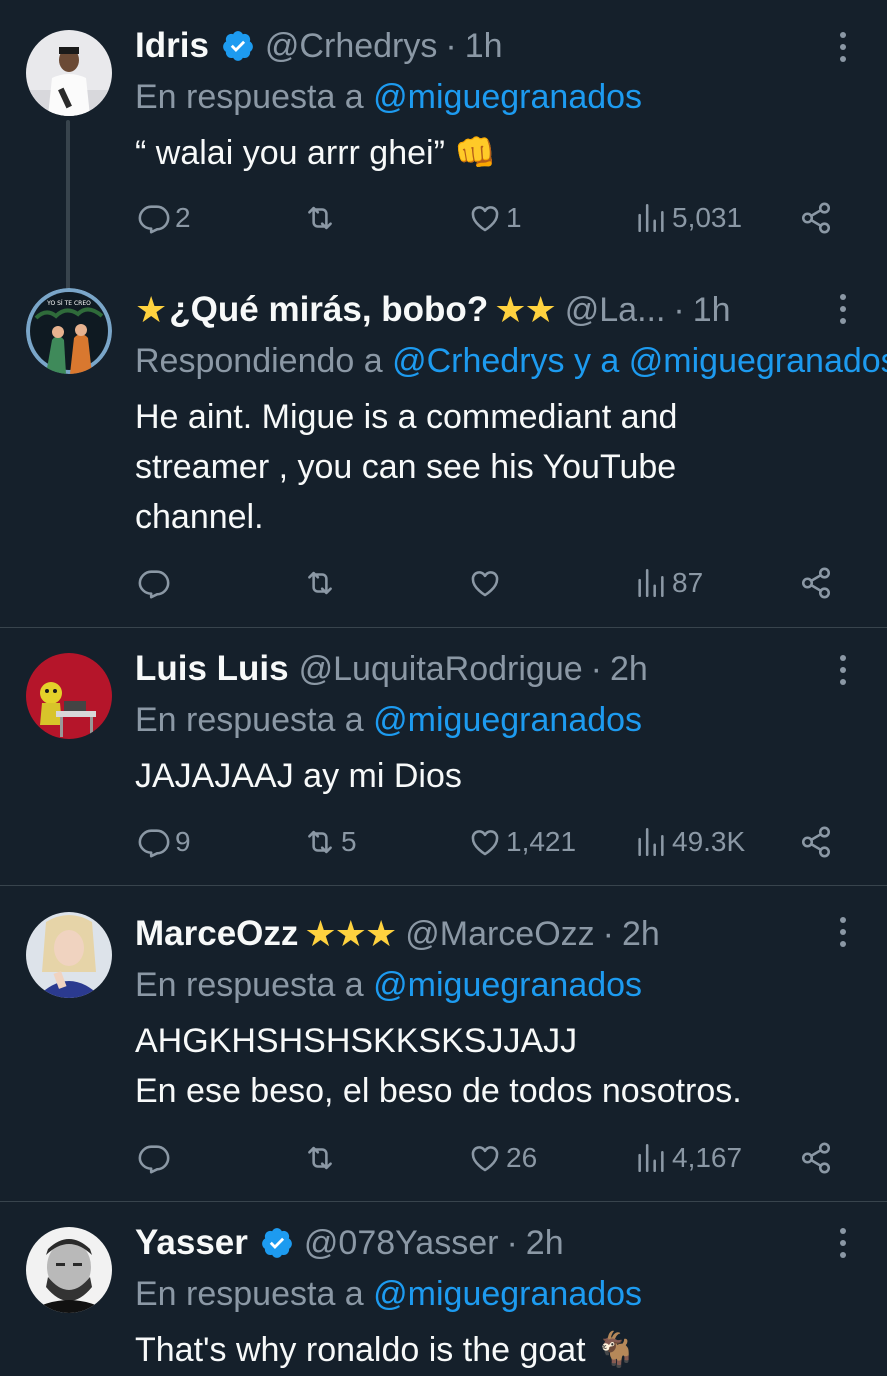  I want to click on person-in-white-shirt-avatar, so click(69, 73).